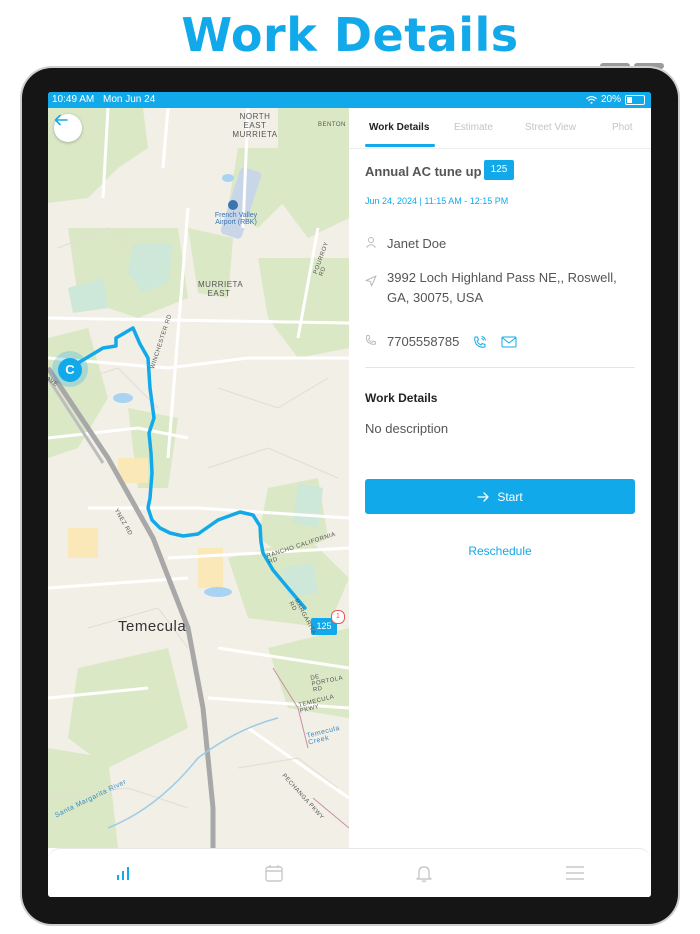 This screenshot has height=934, width=700. What do you see at coordinates (233, 205) in the screenshot?
I see `airplane-icon` at bounding box center [233, 205].